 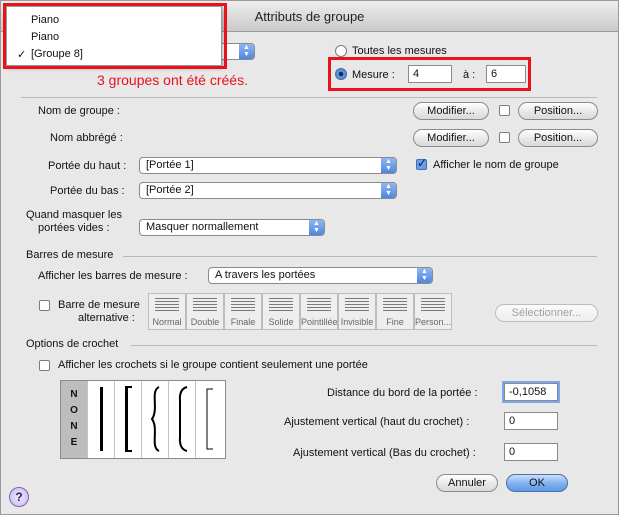 I want to click on bracket-style-palette: NONE, so click(x=143, y=419).